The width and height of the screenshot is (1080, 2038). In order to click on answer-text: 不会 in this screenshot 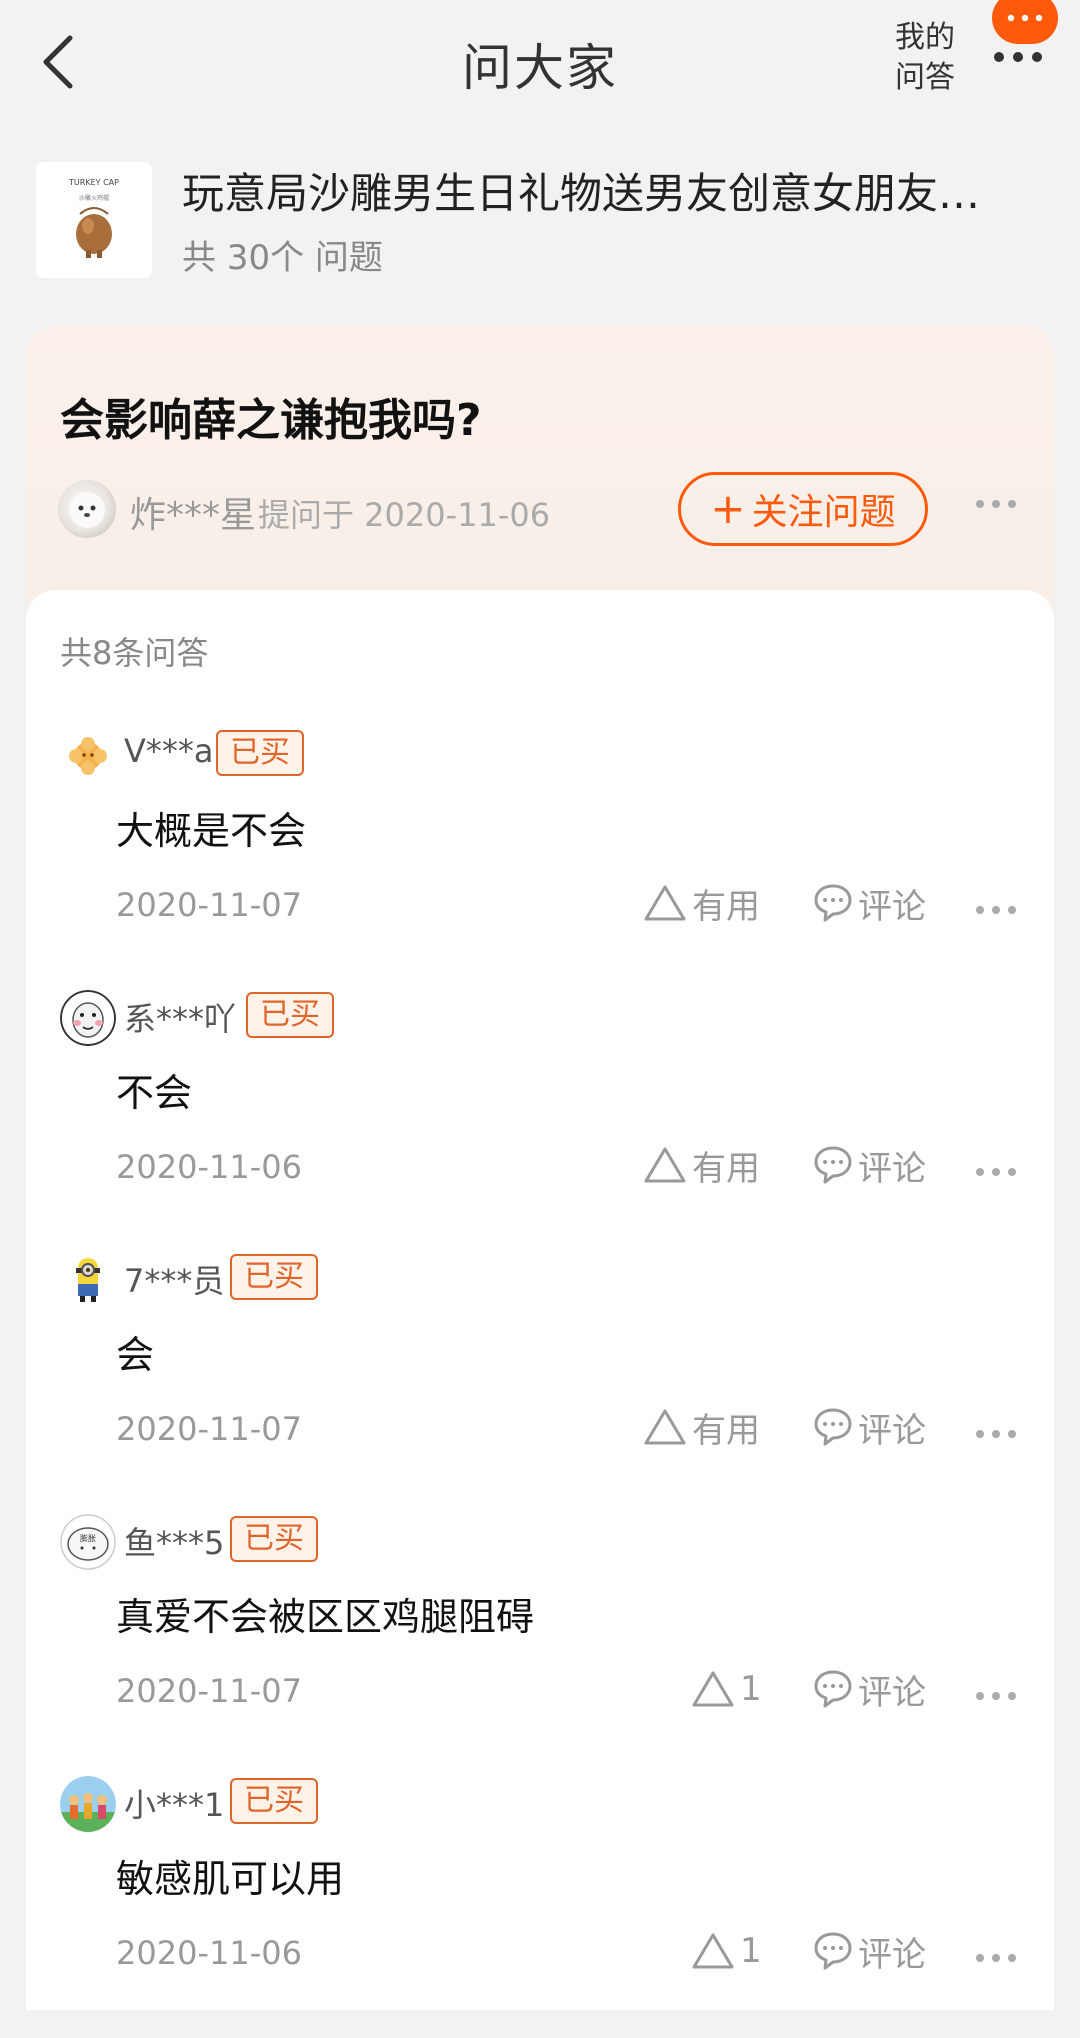, I will do `click(154, 1093)`.